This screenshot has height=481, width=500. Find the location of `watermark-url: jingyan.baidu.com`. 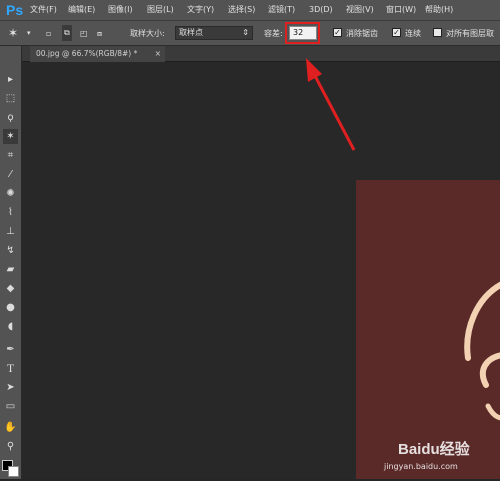

watermark-url: jingyan.baidu.com is located at coordinates (421, 466).